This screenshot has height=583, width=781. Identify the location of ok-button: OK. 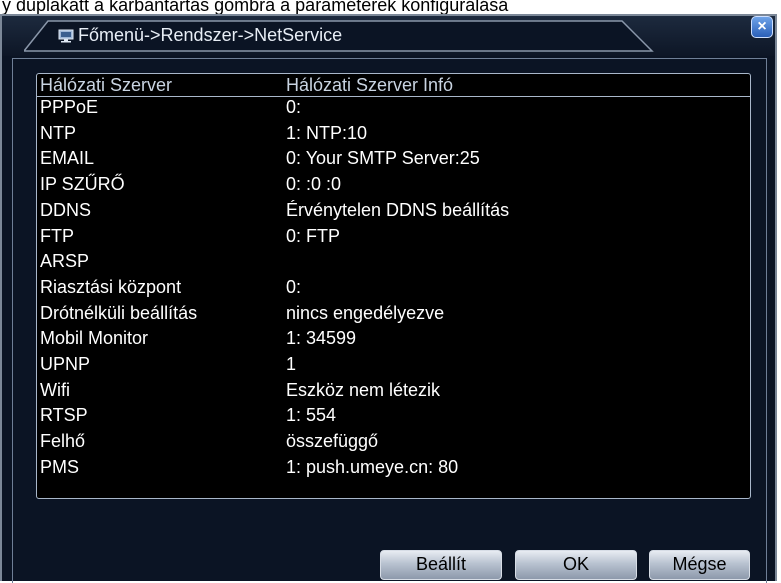
(576, 565).